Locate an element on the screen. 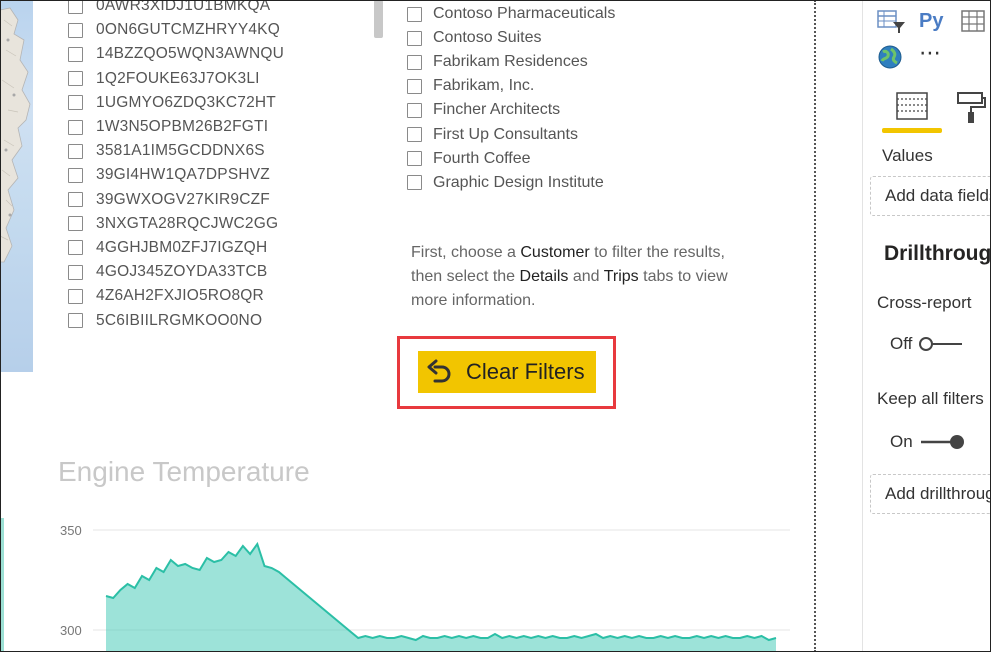  cross-report-label: Cross-report is located at coordinates (924, 302).